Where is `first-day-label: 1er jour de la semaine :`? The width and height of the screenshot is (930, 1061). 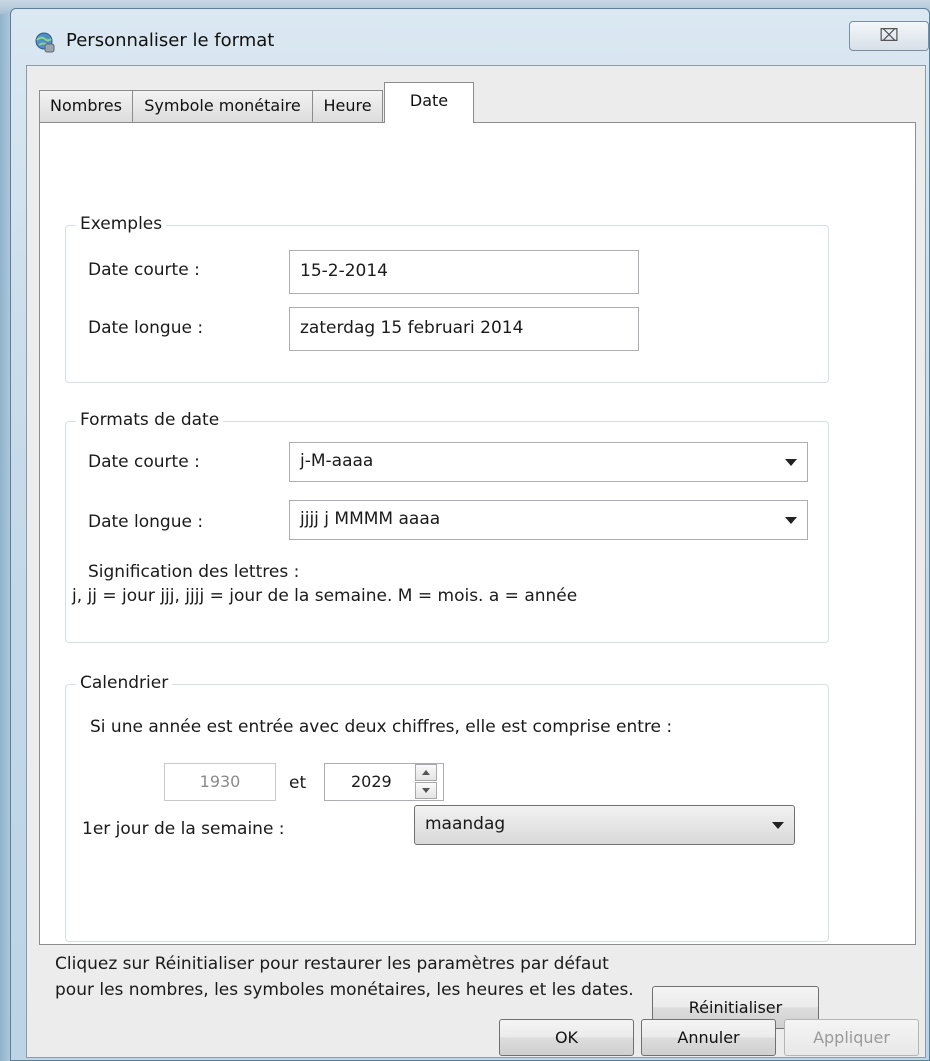 first-day-label: 1er jour de la semaine : is located at coordinates (183, 829).